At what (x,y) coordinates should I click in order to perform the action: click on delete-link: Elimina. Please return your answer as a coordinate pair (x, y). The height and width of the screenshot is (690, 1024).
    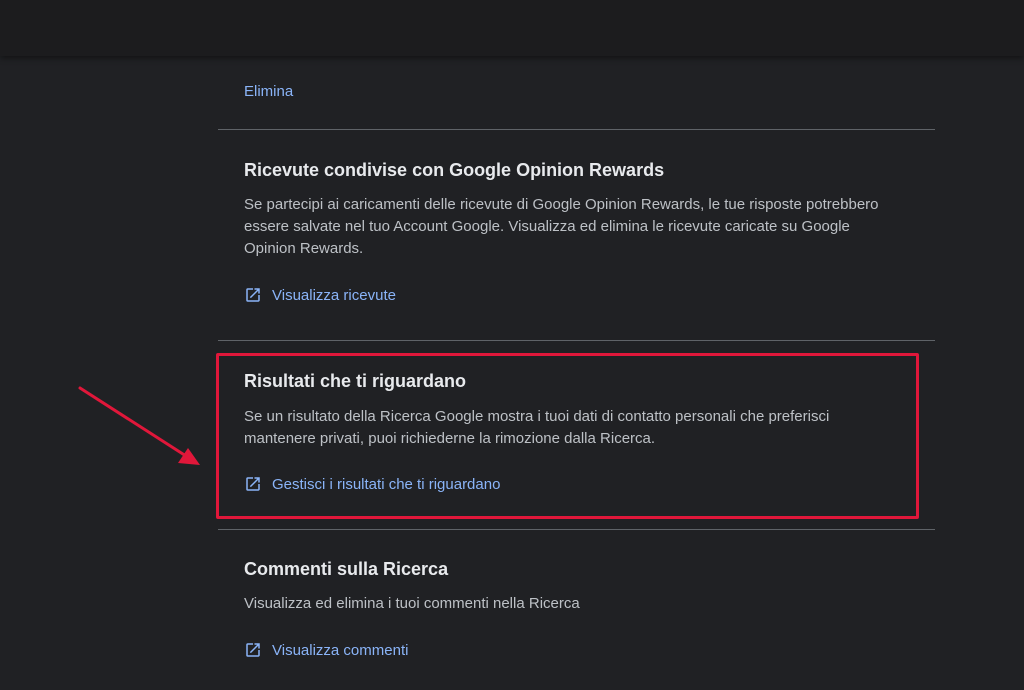
    Looking at the image, I should click on (268, 91).